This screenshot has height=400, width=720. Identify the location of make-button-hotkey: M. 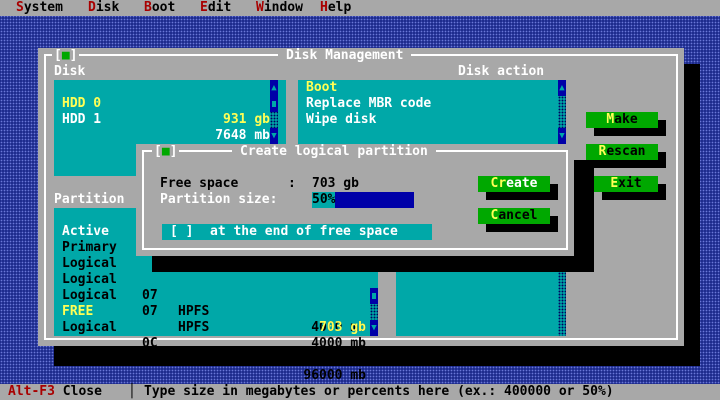
(610, 119).